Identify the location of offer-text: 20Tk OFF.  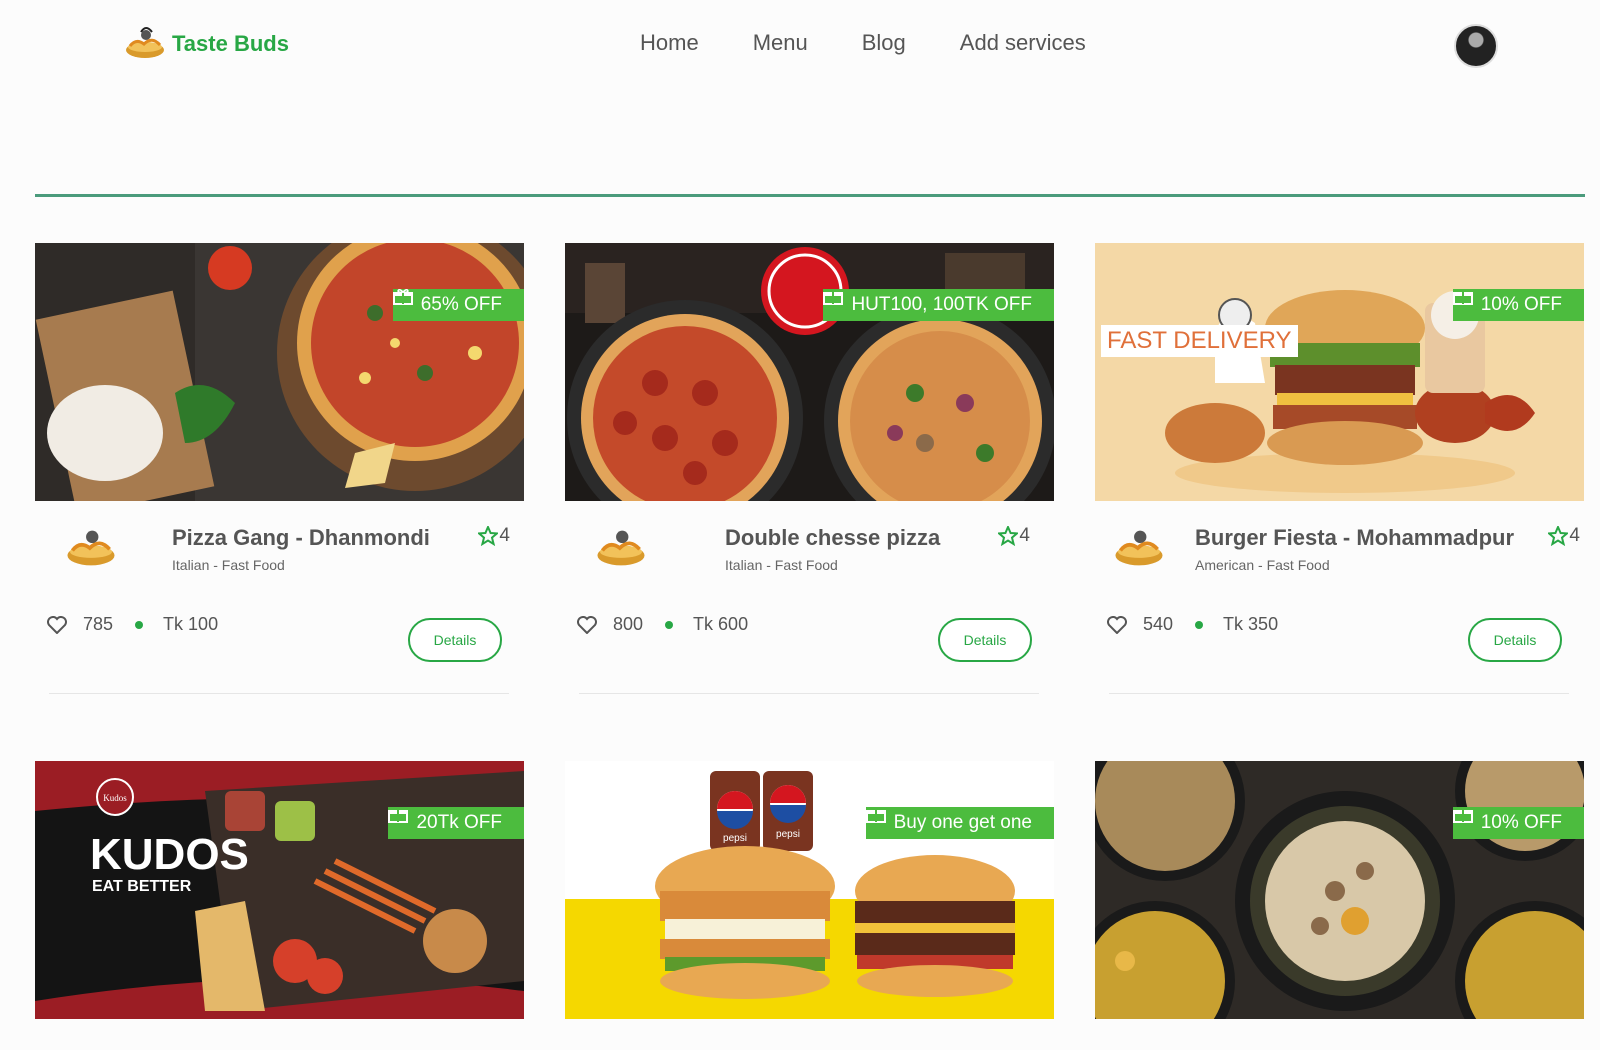
(459, 822).